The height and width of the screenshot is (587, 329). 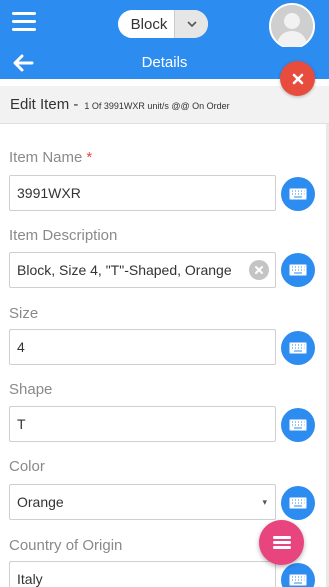 What do you see at coordinates (142, 424) in the screenshot?
I see `shape-input: T` at bounding box center [142, 424].